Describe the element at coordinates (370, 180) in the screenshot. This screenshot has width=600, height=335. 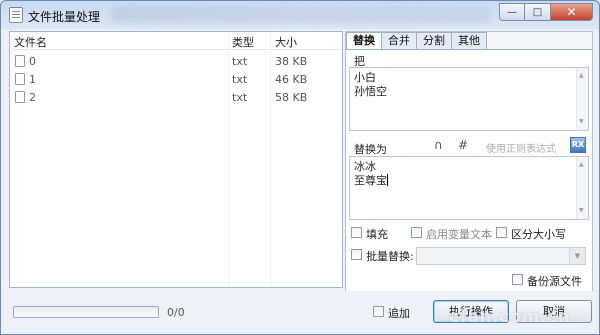
I see `replace-line: 至尊宝` at that location.